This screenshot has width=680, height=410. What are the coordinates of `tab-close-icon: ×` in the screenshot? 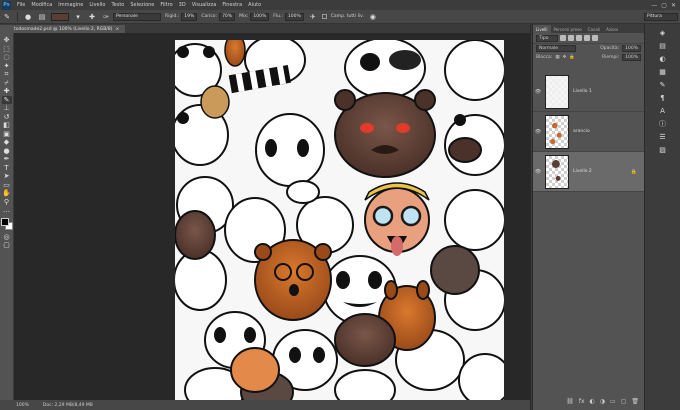 It's located at (117, 29).